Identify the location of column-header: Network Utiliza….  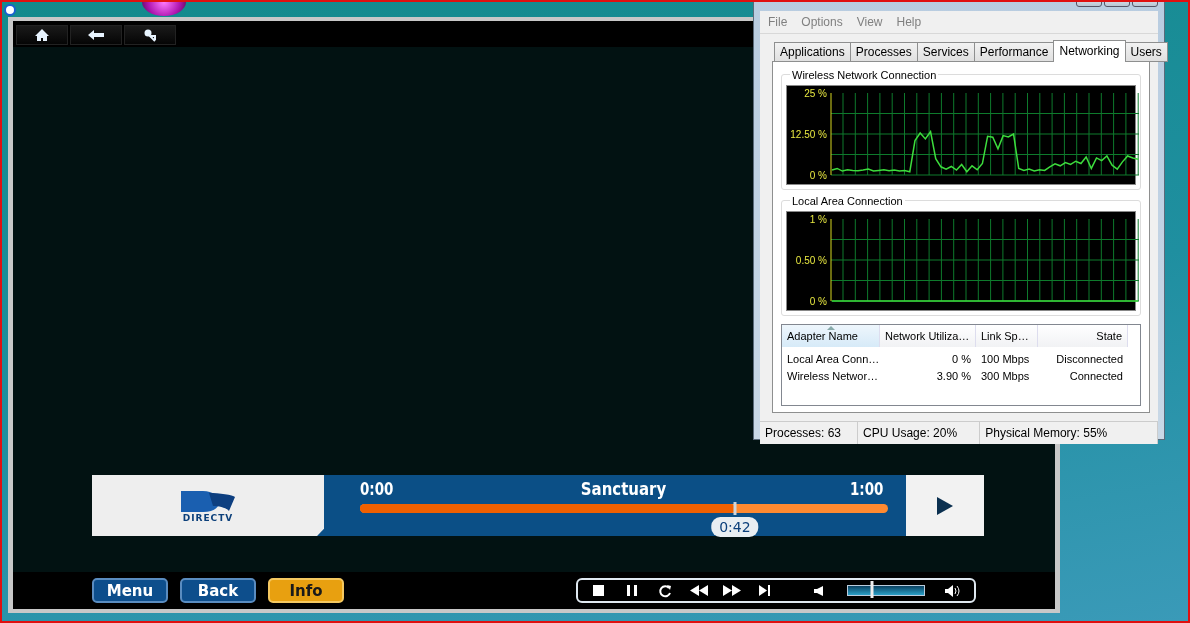
(928, 336).